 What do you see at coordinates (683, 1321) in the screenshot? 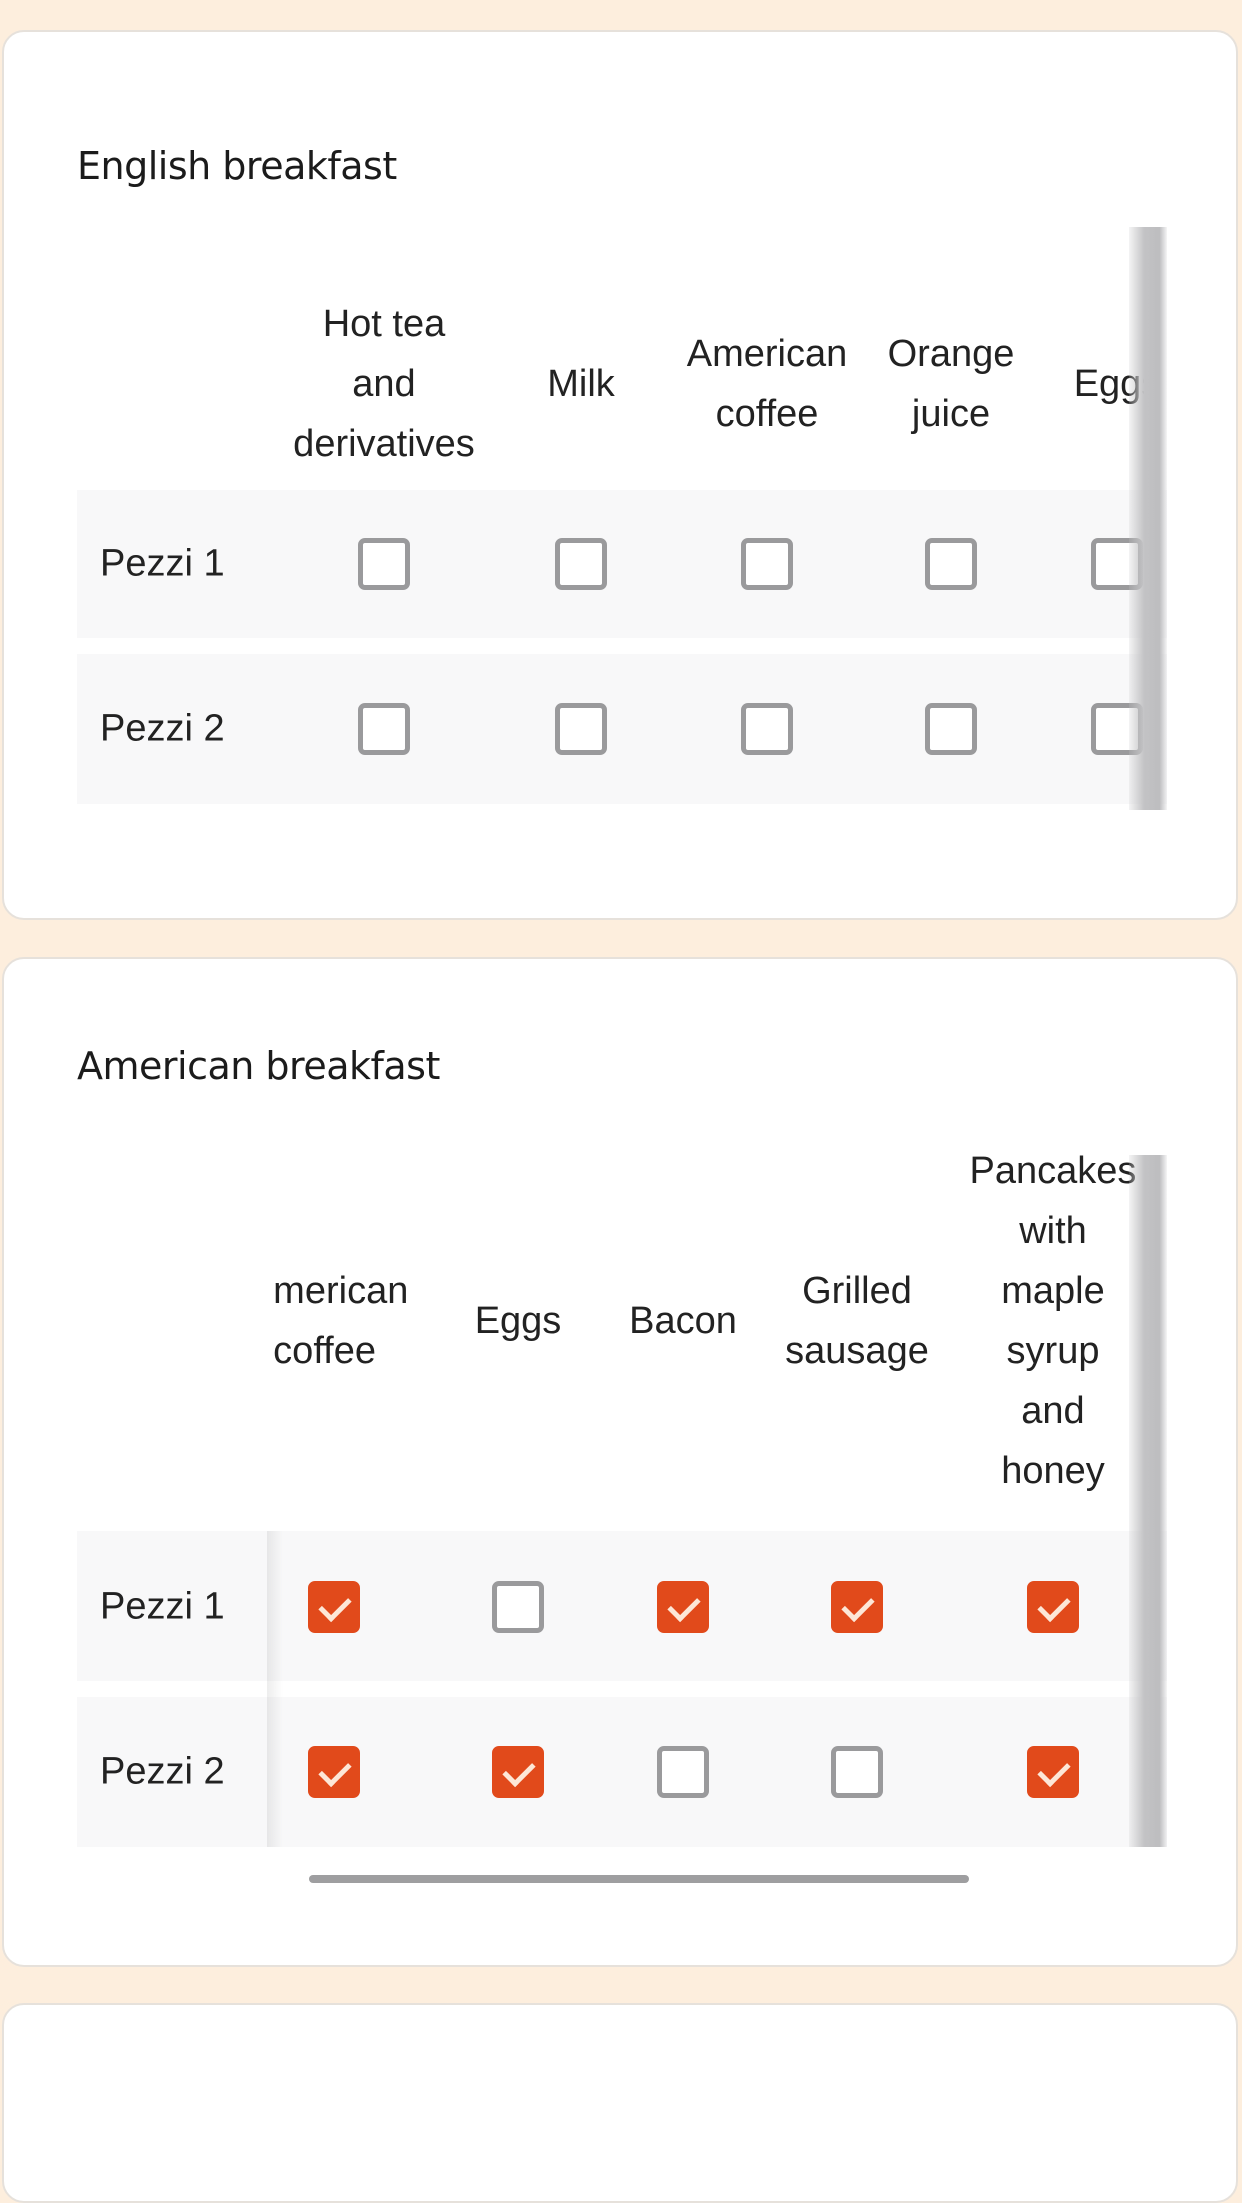
I see `column-header-bacon: Bacon` at bounding box center [683, 1321].